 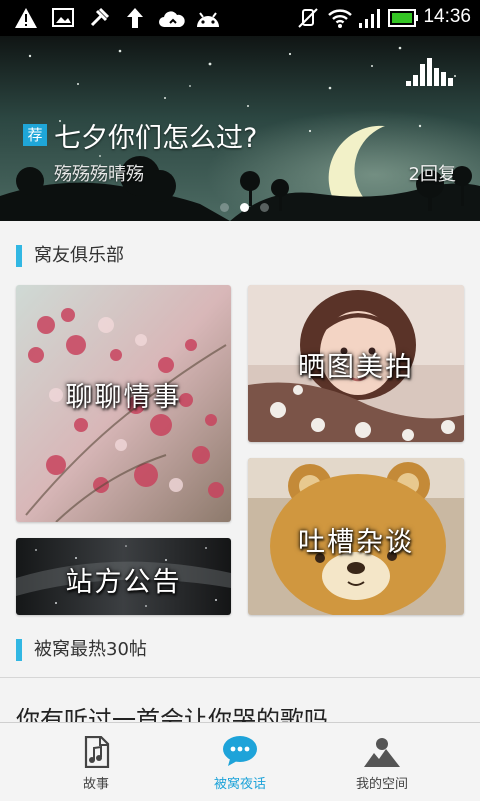 I want to click on banner-reply-count: 2回复, so click(x=432, y=174).